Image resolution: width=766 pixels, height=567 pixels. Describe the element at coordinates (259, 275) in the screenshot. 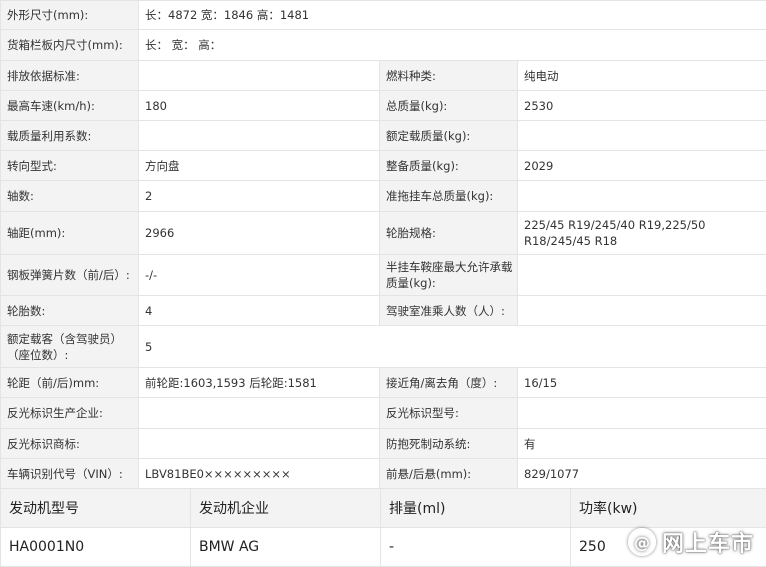

I see `spec-value: -/-` at that location.